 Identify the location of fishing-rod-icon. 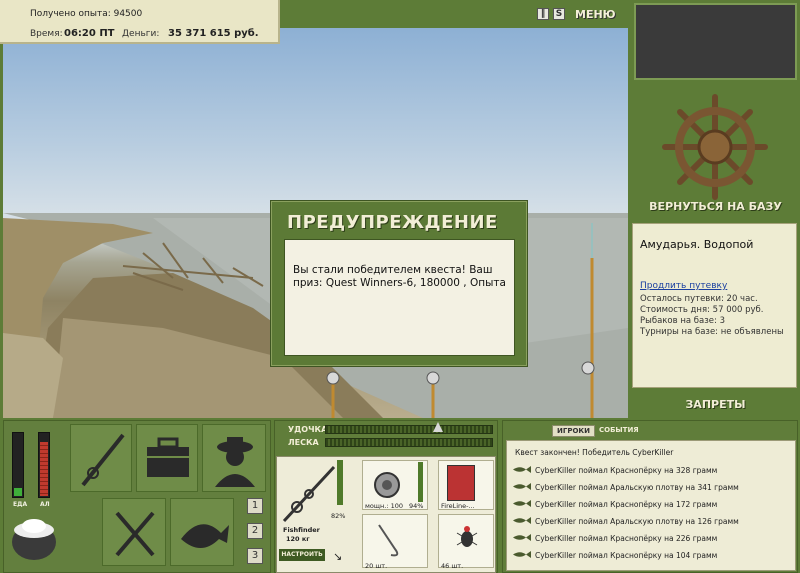
(103, 460).